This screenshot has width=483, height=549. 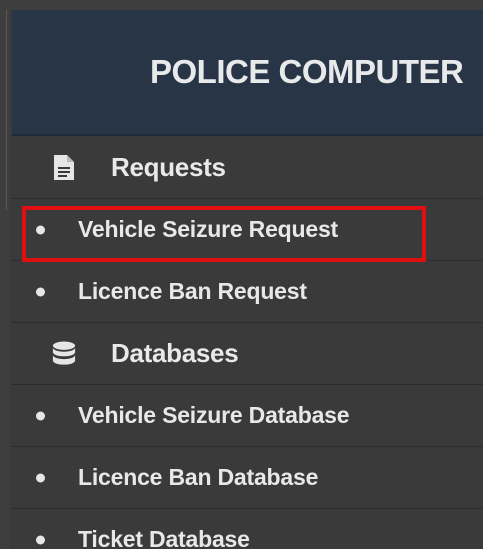 I want to click on database-icon, so click(x=64, y=354).